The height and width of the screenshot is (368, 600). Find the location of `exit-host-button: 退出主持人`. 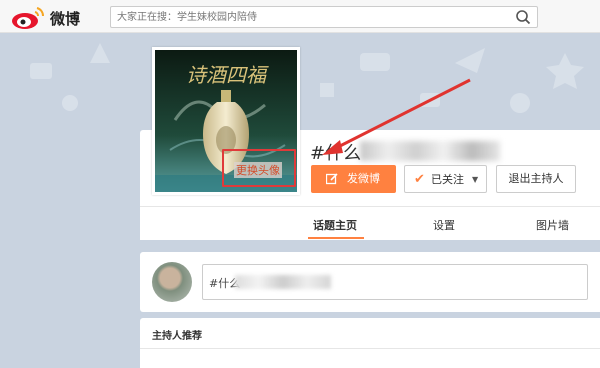

exit-host-button: 退出主持人 is located at coordinates (536, 179).